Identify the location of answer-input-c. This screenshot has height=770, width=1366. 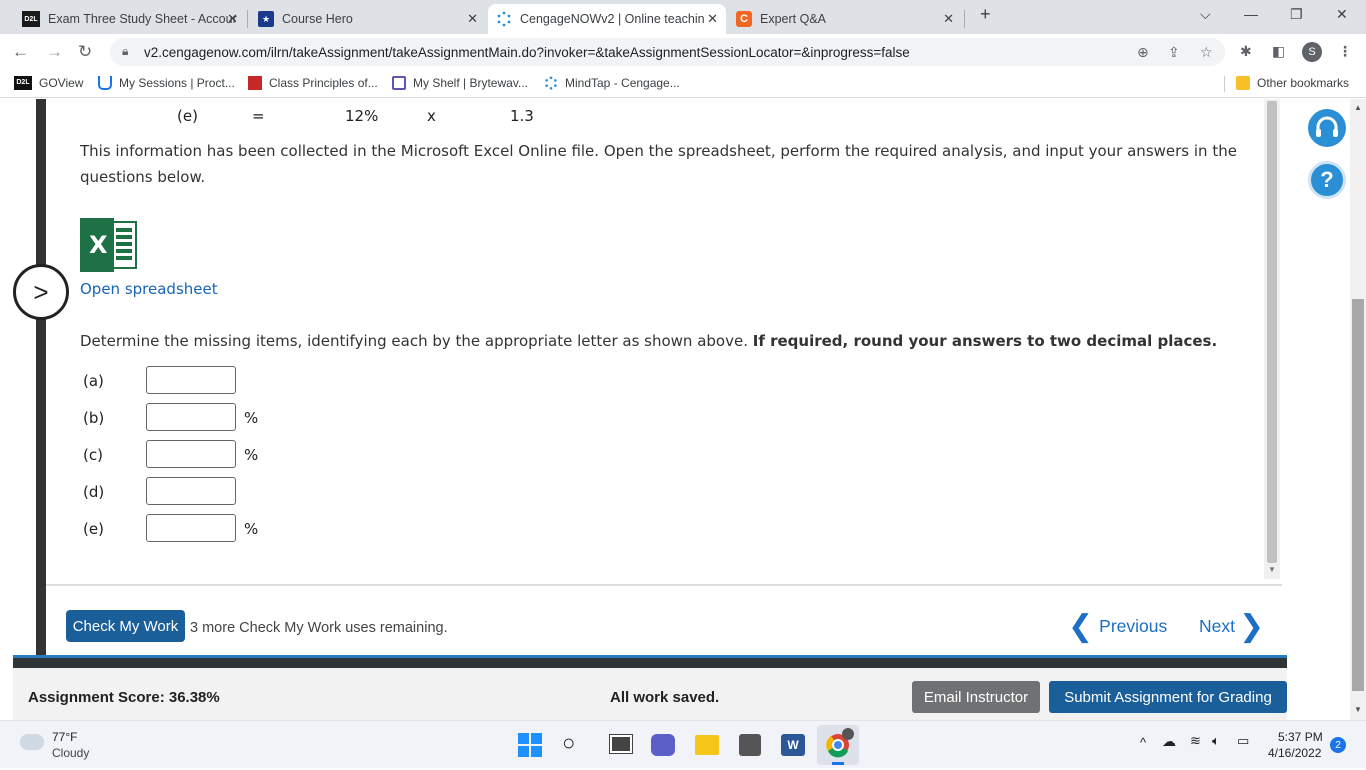
(191, 454).